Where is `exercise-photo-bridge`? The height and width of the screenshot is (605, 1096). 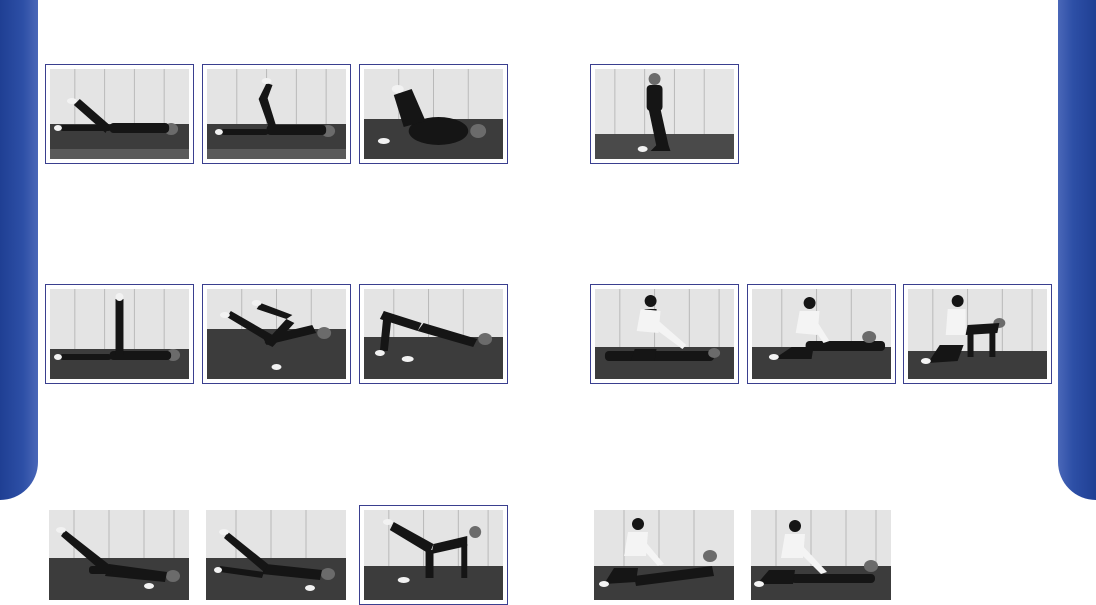
exercise-photo-bridge is located at coordinates (433, 334).